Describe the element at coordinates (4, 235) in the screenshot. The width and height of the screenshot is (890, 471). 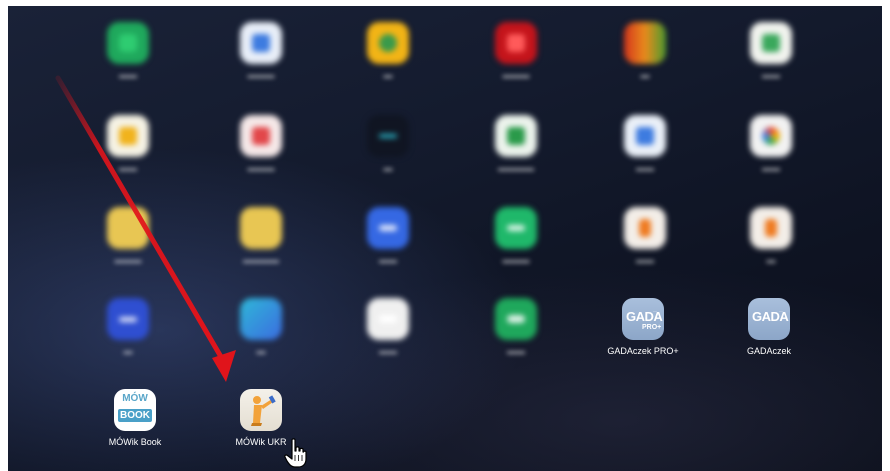
I see `screenshot-frame-left` at that location.